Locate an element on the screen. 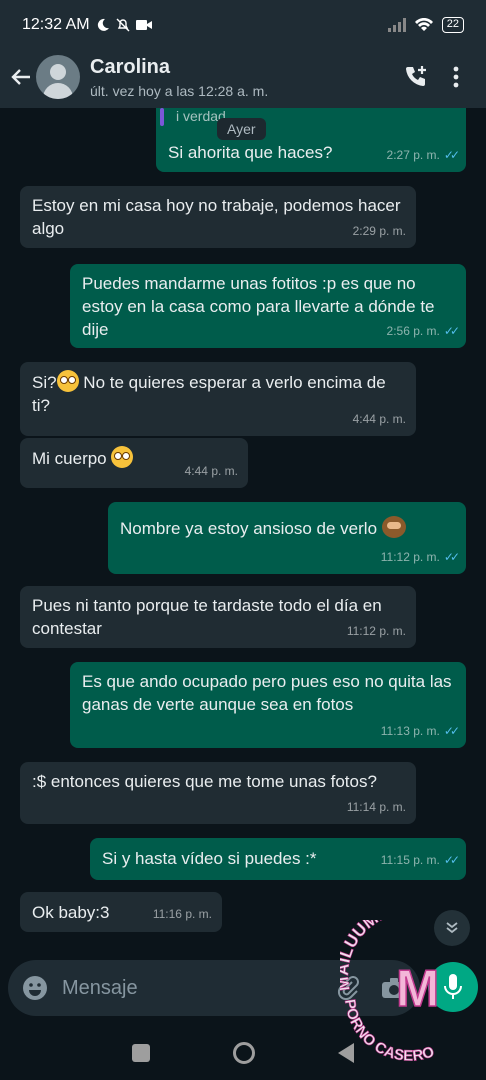 Image resolution: width=486 pixels, height=1080 pixels. message-bubble: Mi cuerpo 4:44 p. m. is located at coordinates (134, 463).